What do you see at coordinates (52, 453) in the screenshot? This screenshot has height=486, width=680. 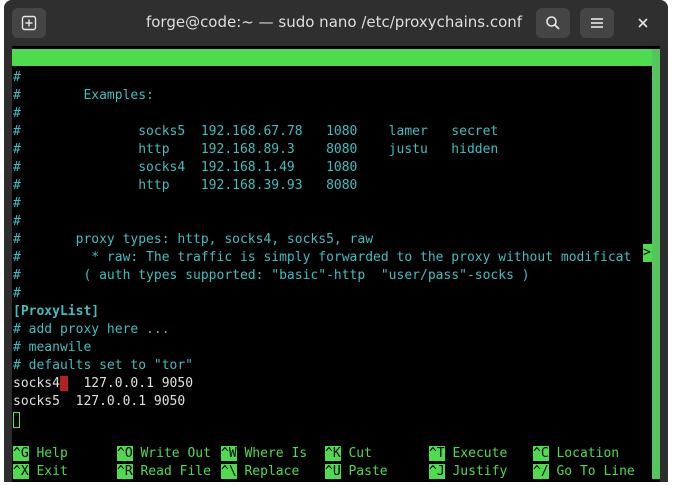 I see `shortcut-label: Help` at bounding box center [52, 453].